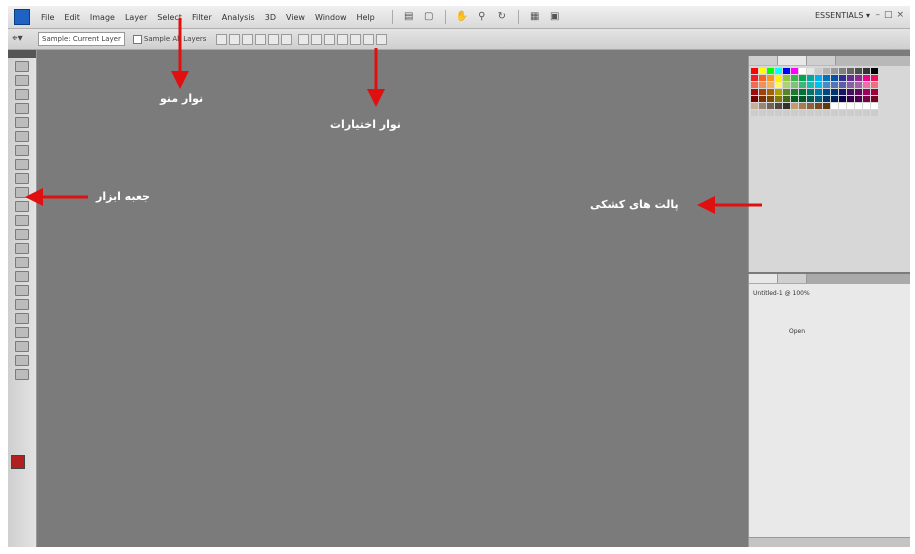 The width and height of the screenshot is (915, 554). What do you see at coordinates (123, 196) in the screenshot?
I see `toolbox-annotation: جعبه ابزار` at bounding box center [123, 196].